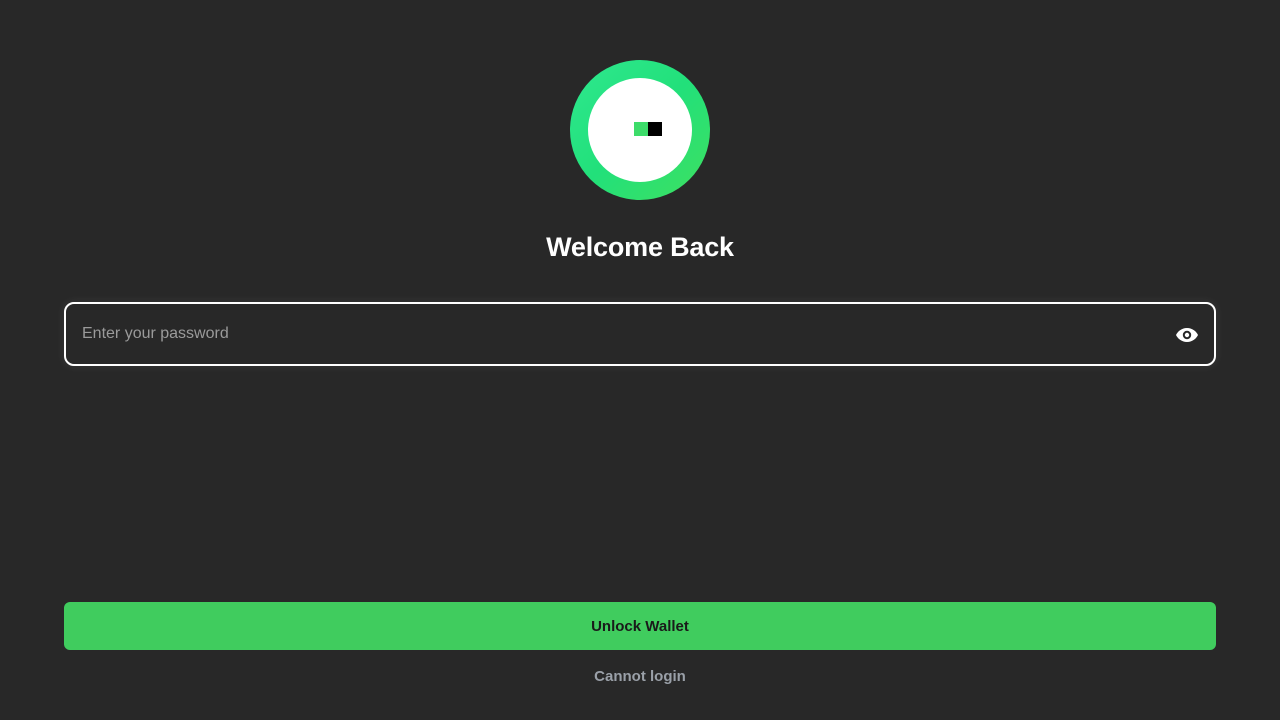 This screenshot has height=720, width=1280. What do you see at coordinates (640, 676) in the screenshot?
I see `cannot-login-link: Cannot login` at bounding box center [640, 676].